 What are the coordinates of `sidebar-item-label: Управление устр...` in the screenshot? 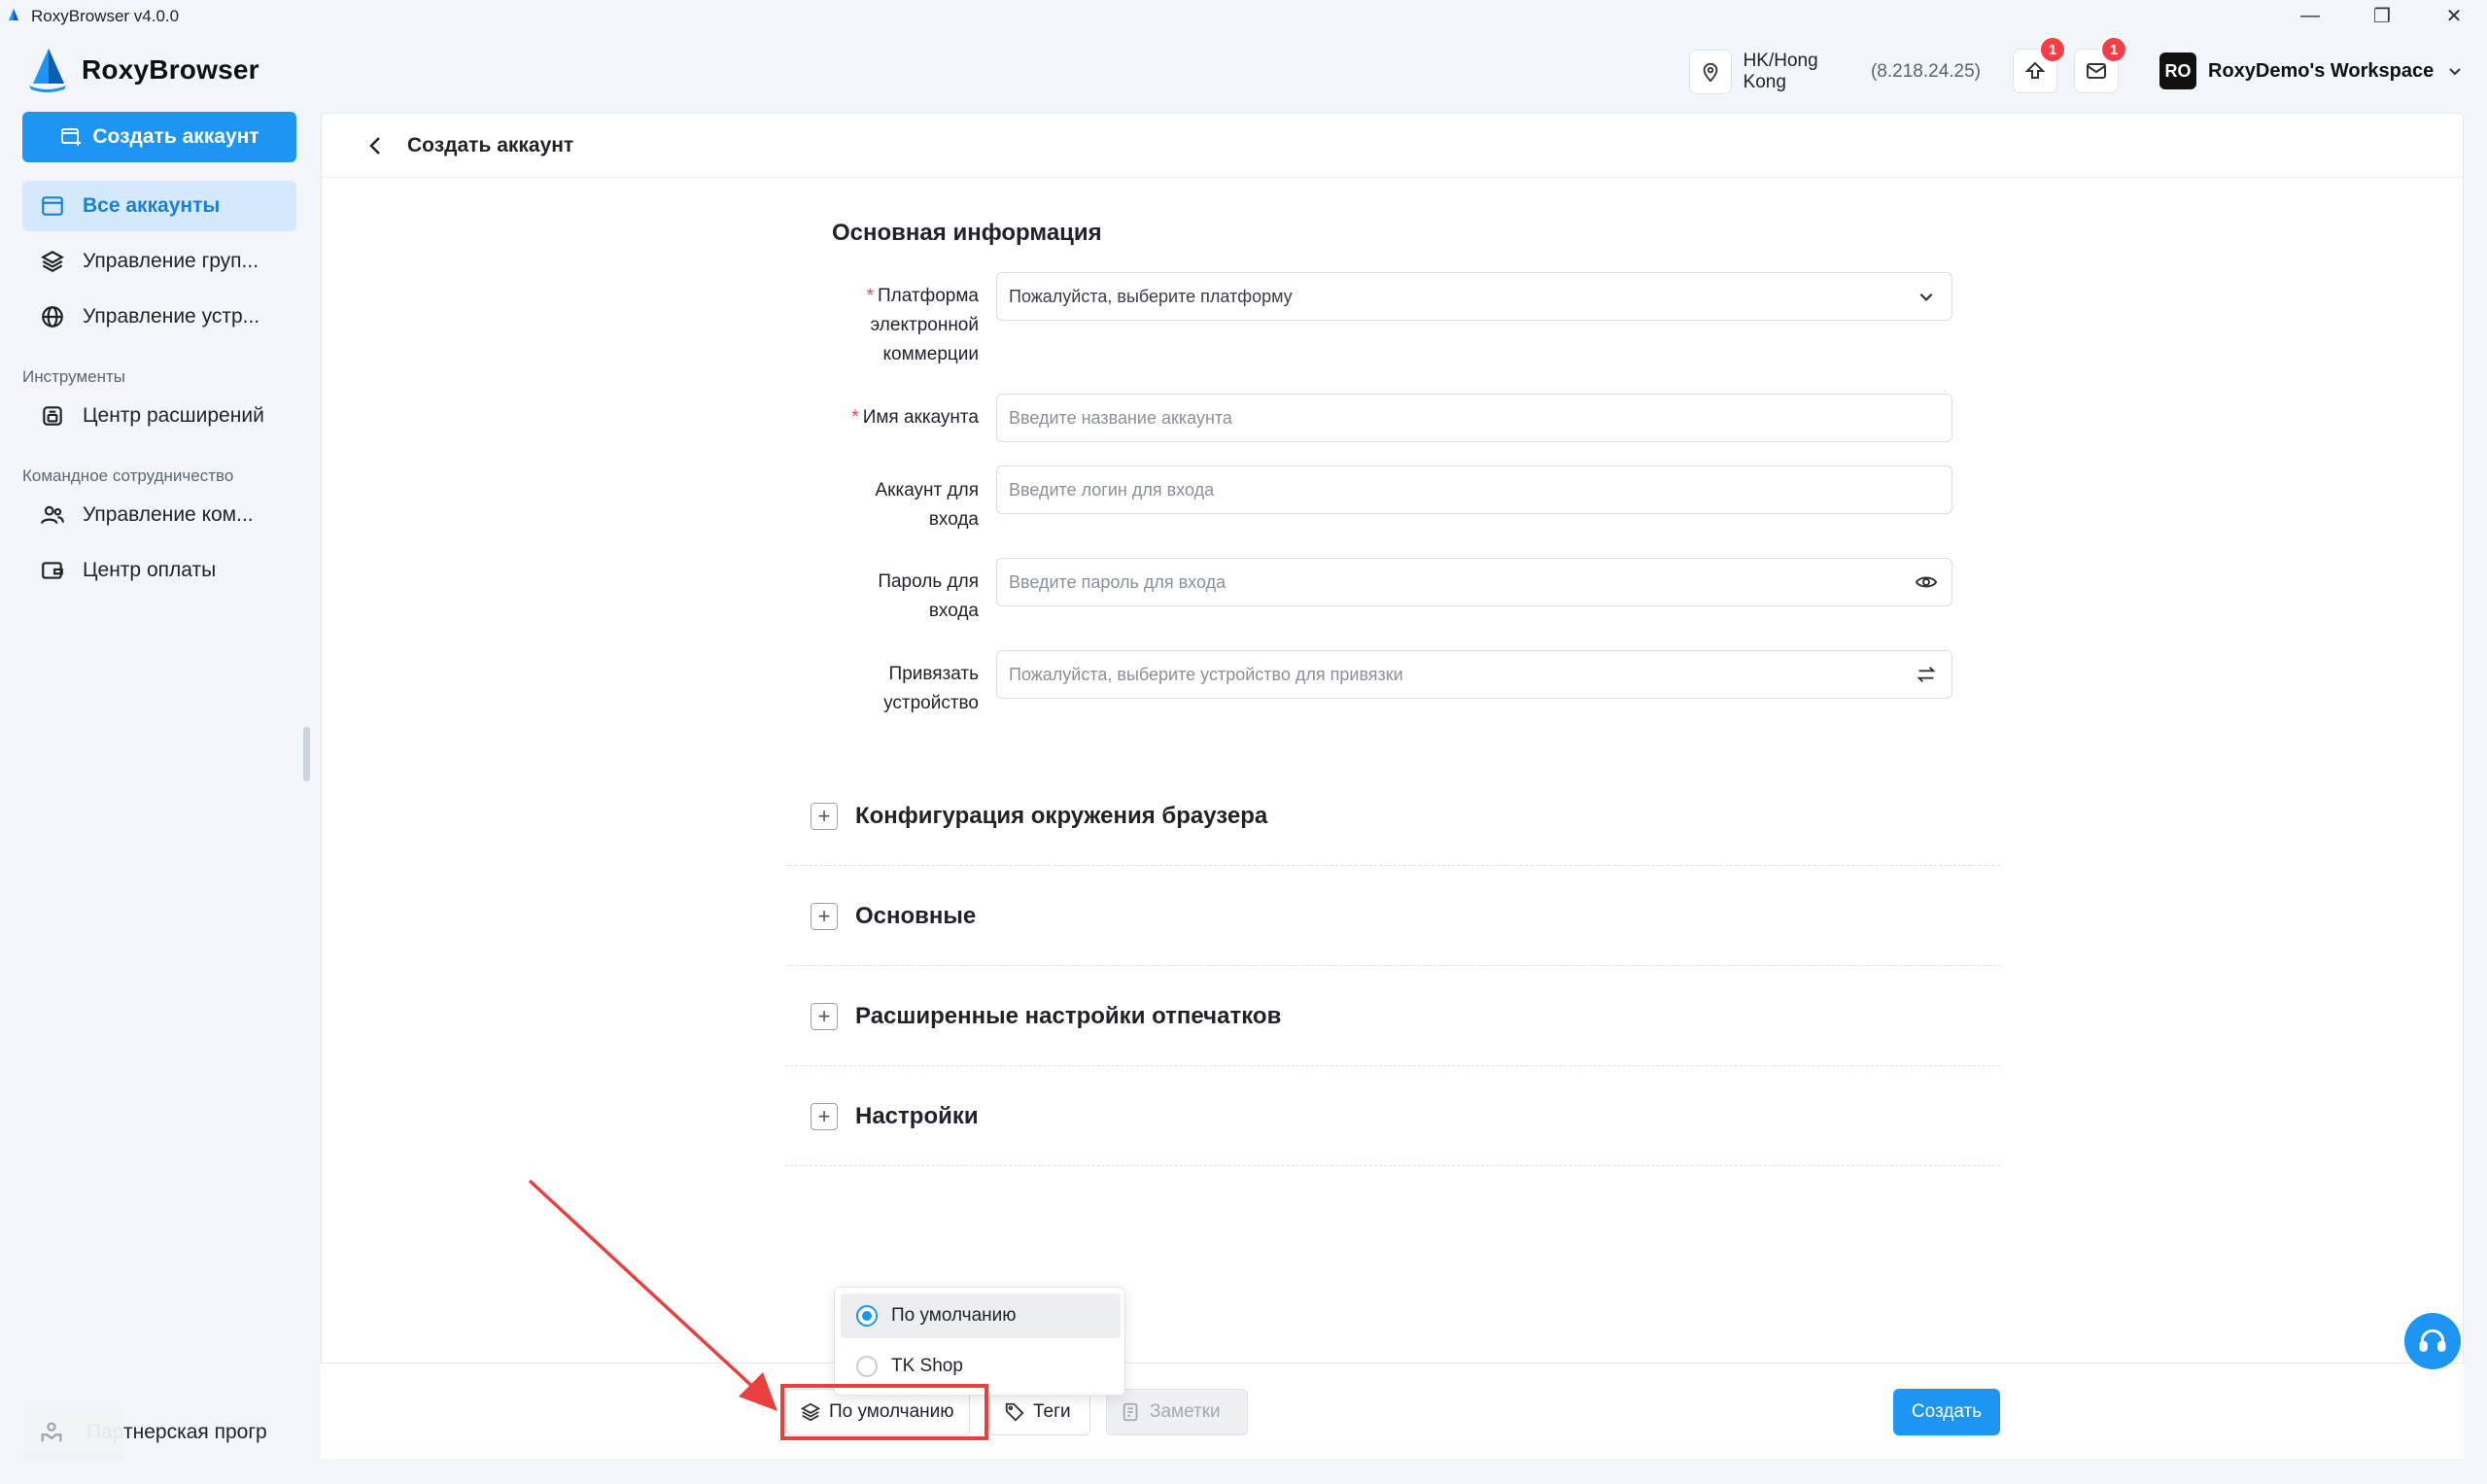 It's located at (171, 316).